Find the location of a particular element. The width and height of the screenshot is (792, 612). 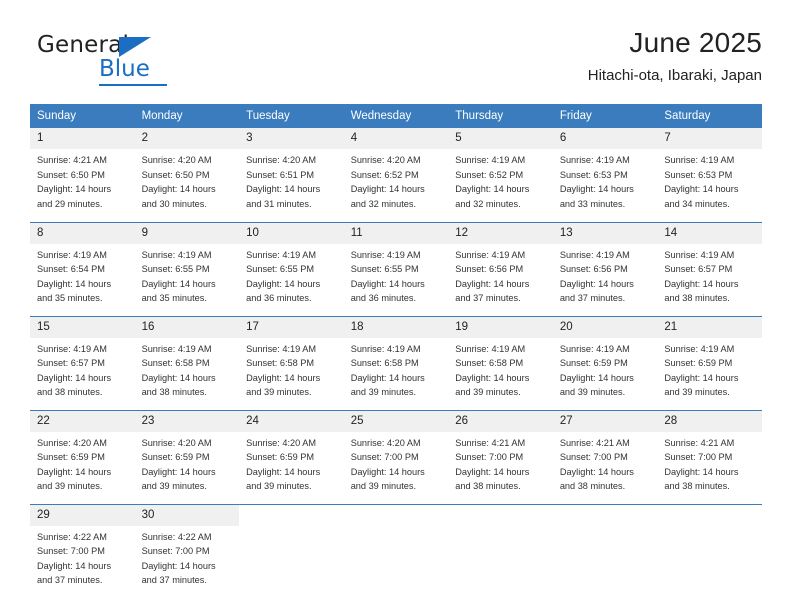

day-number: 20 is located at coordinates (605, 327).